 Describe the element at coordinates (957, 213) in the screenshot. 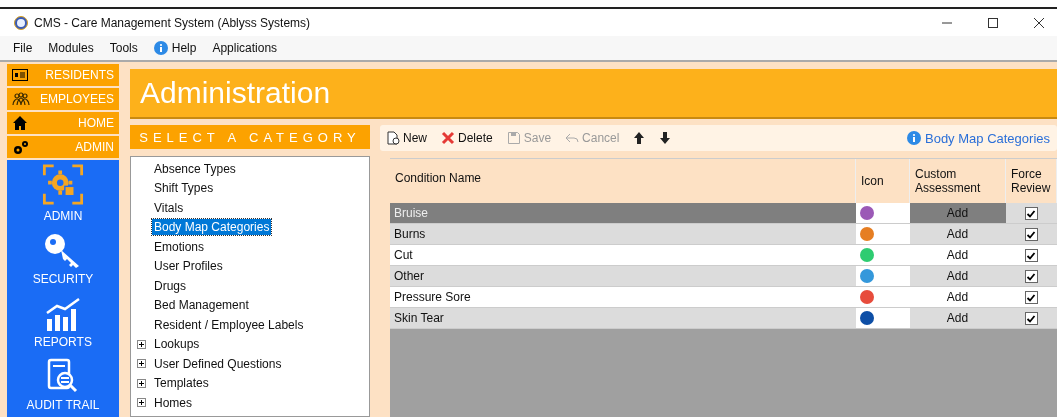

I see `add-link: Add` at that location.